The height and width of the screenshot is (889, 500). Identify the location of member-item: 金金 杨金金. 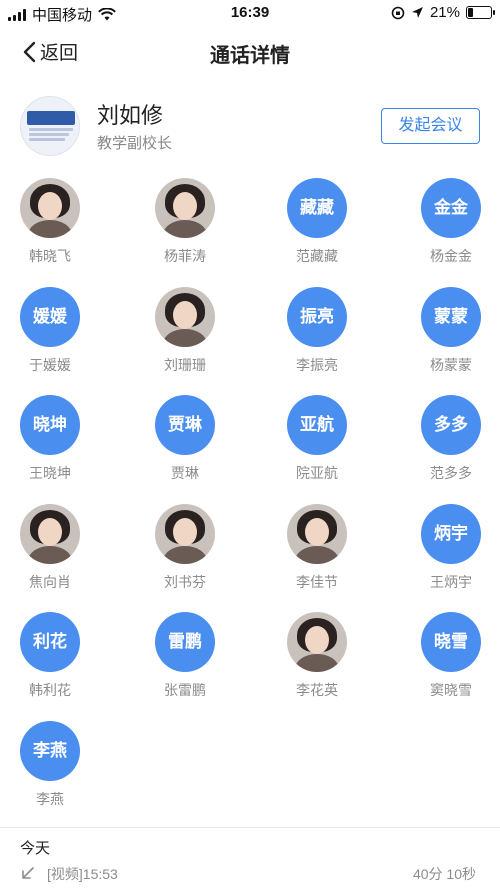
(451, 222).